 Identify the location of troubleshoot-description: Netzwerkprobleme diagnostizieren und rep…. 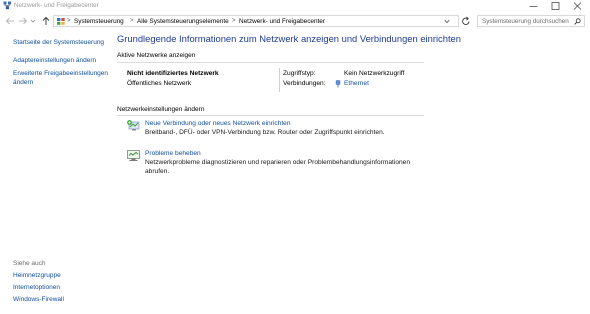
(278, 167).